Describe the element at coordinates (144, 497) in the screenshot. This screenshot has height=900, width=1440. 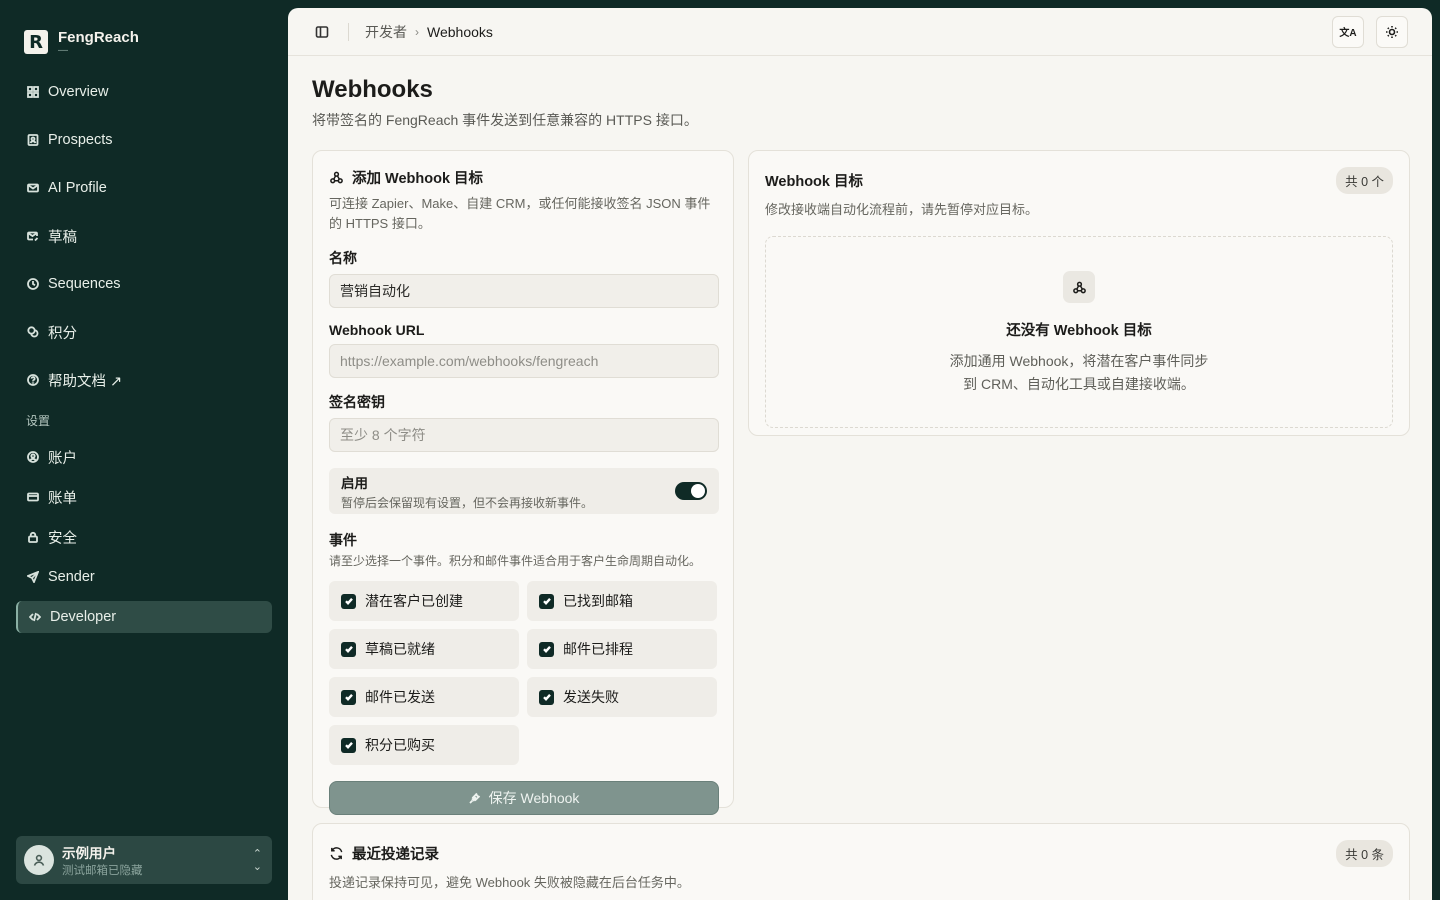
I see `sidebar-item-billing: 账单` at that location.